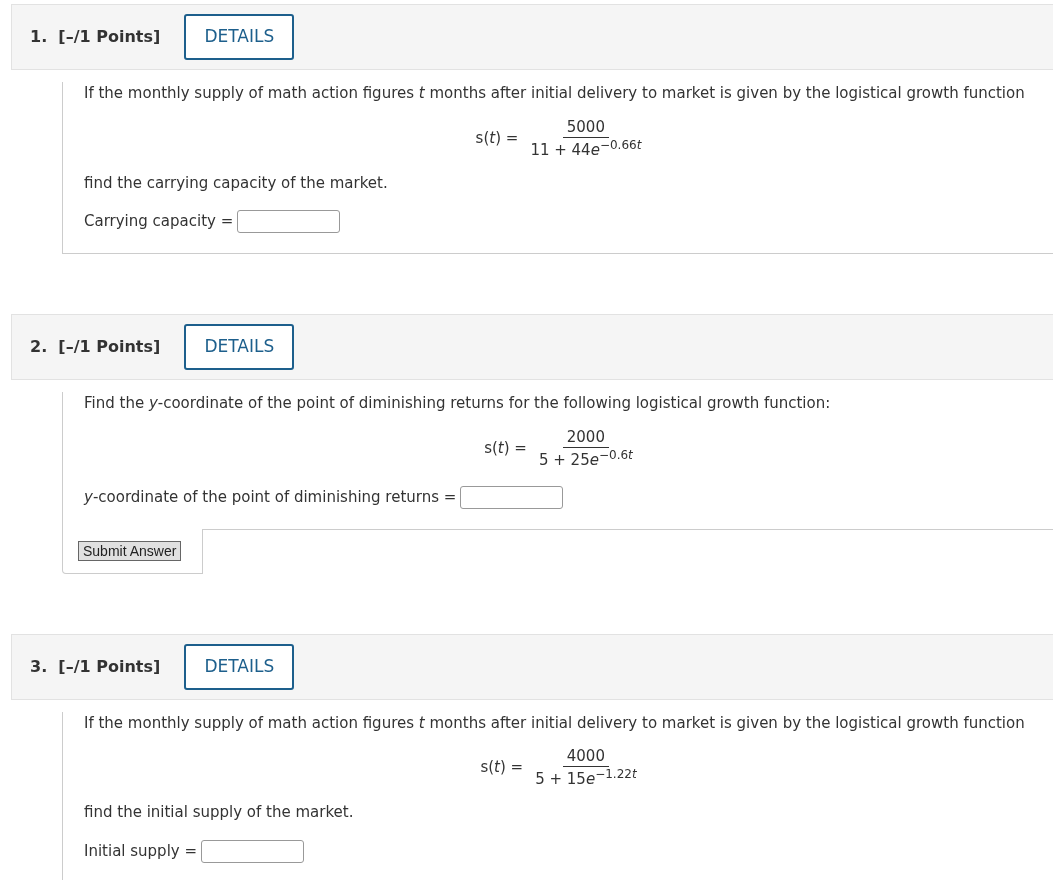 The height and width of the screenshot is (880, 1053). I want to click on question-points: 1. [–/1 Points], so click(95, 37).